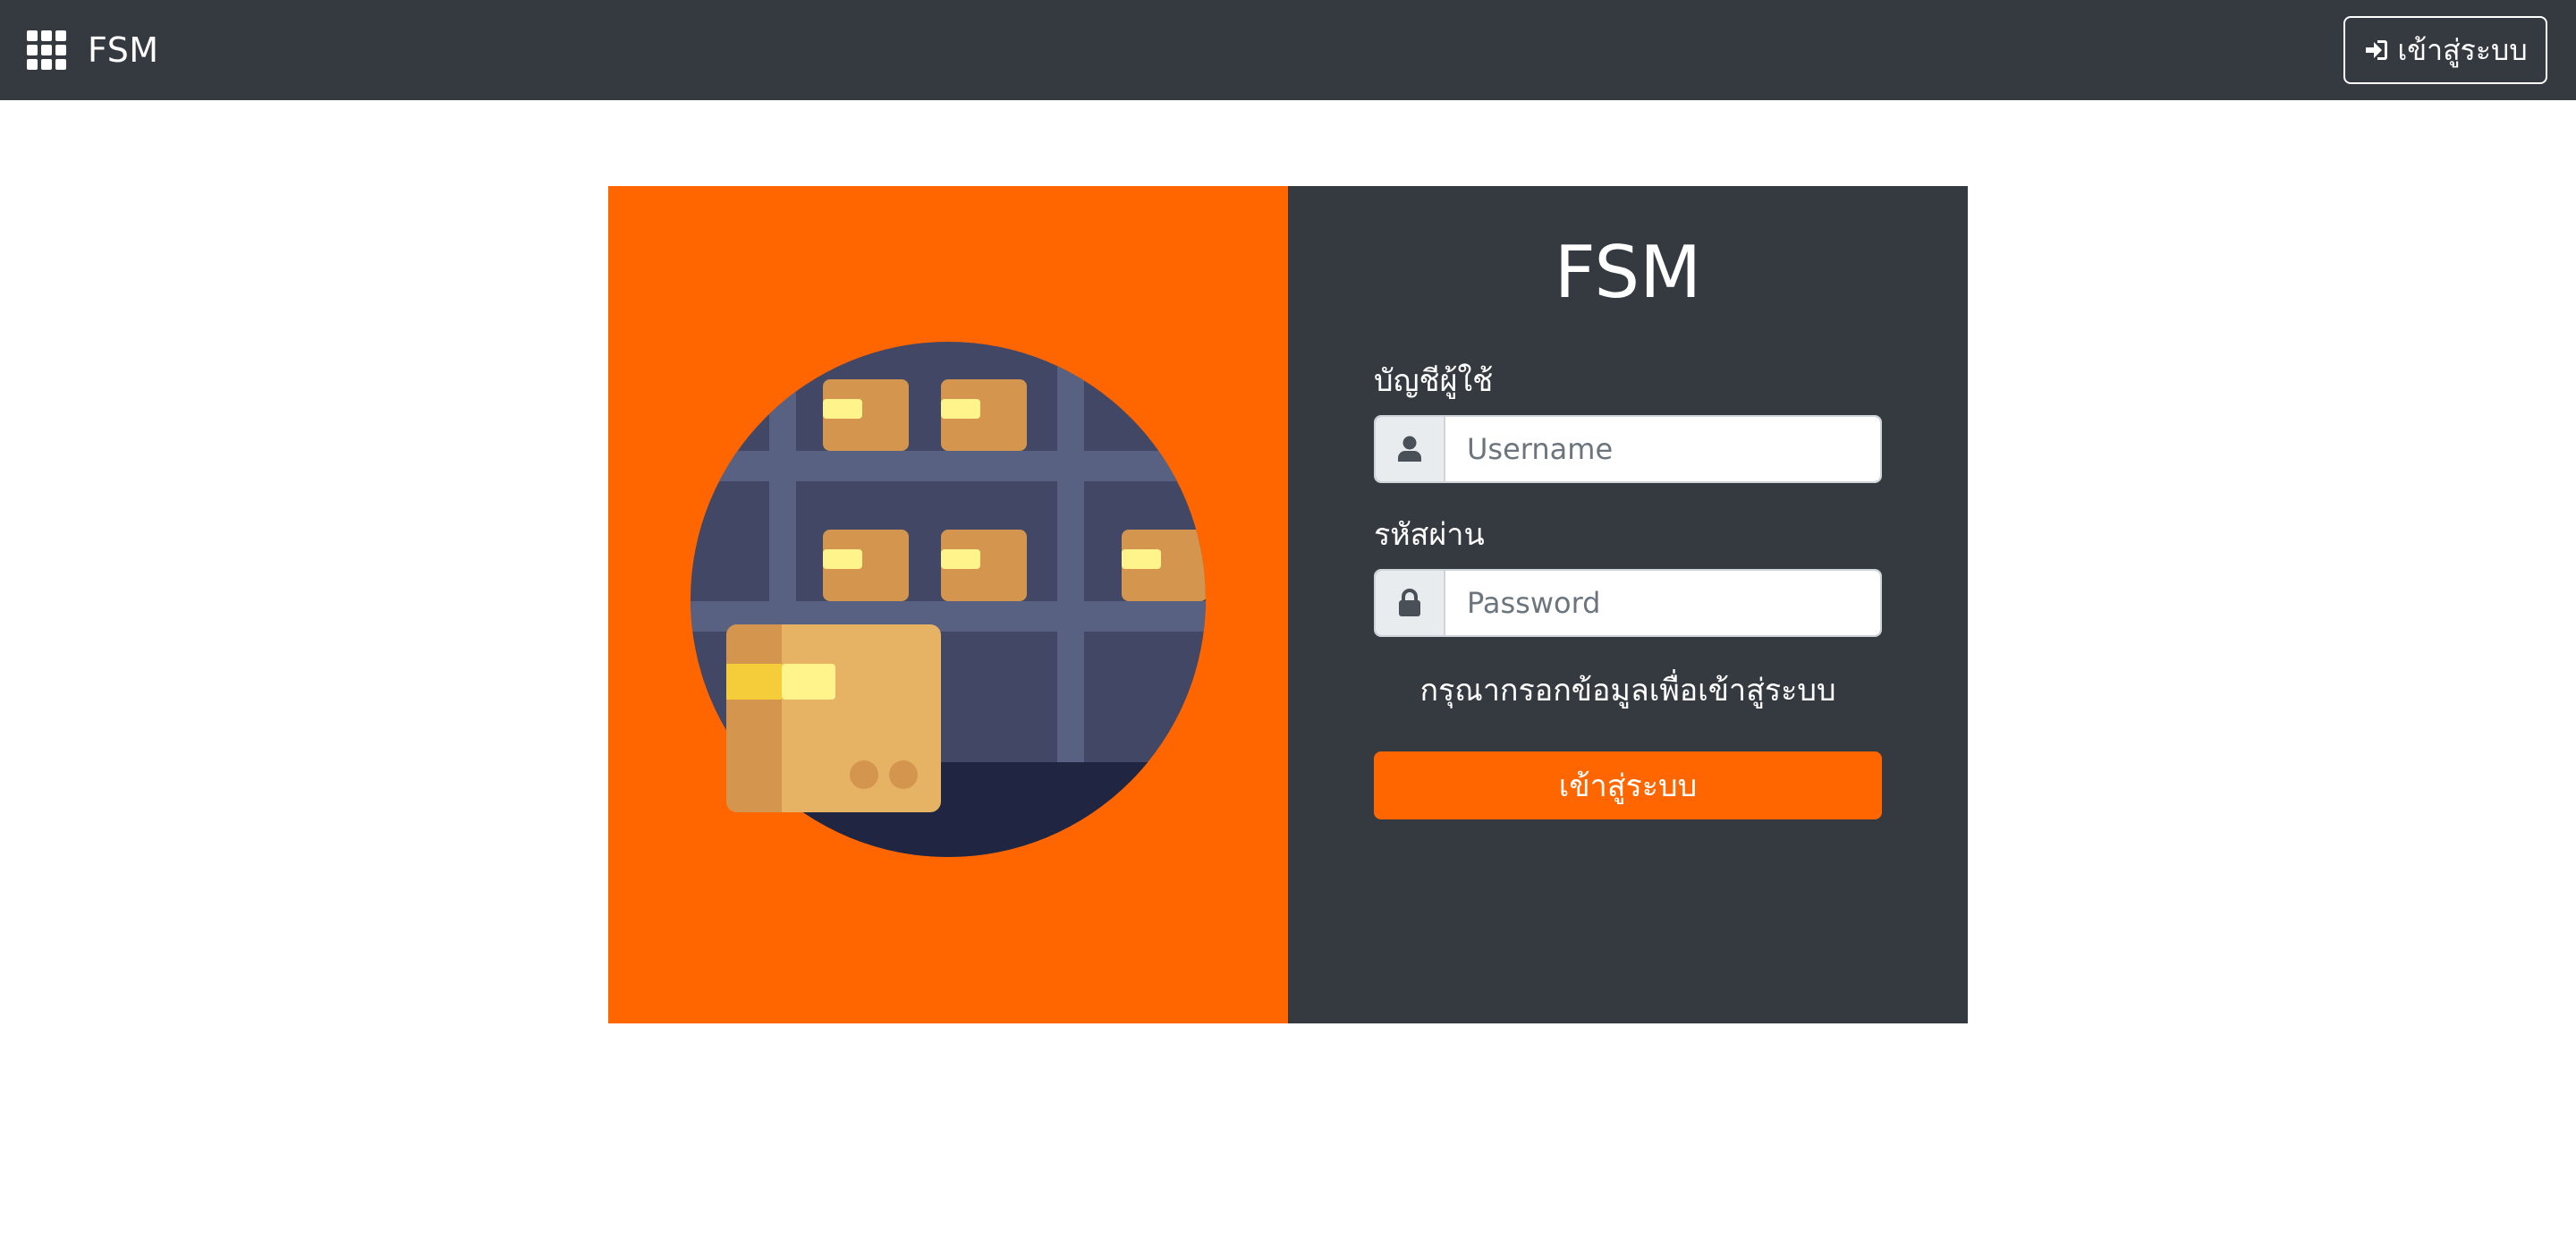 The height and width of the screenshot is (1256, 2576). Describe the element at coordinates (948, 599) in the screenshot. I see `warehouse-illustration` at that location.